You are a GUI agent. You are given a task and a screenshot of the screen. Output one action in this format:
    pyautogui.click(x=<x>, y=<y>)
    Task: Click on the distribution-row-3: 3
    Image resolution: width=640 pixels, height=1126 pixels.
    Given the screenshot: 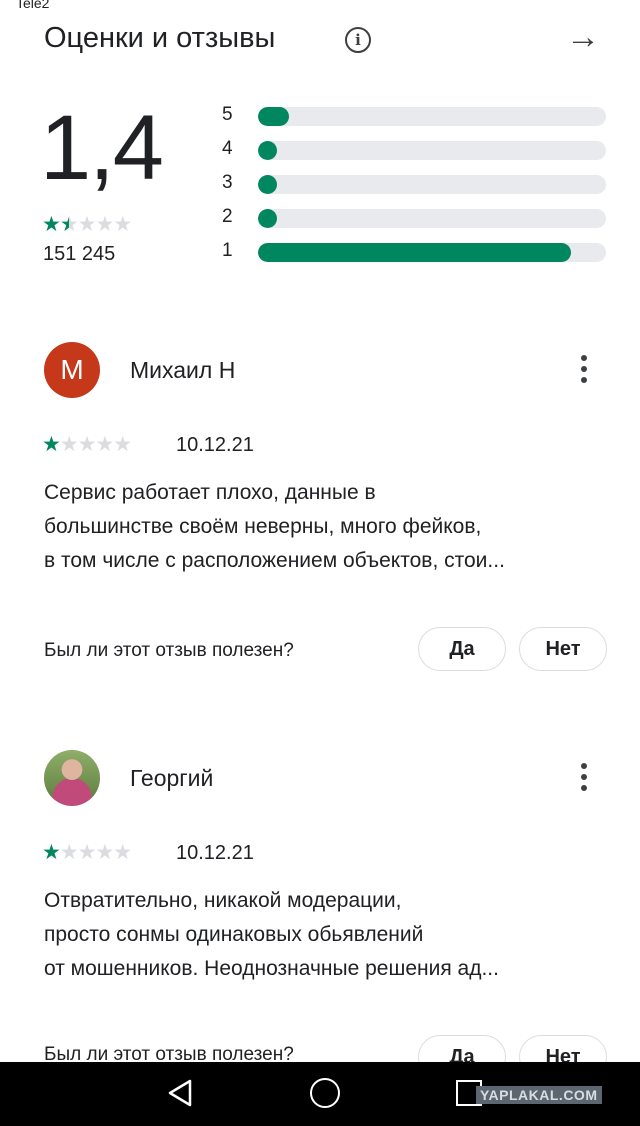 What is the action you would take?
    pyautogui.click(x=417, y=189)
    